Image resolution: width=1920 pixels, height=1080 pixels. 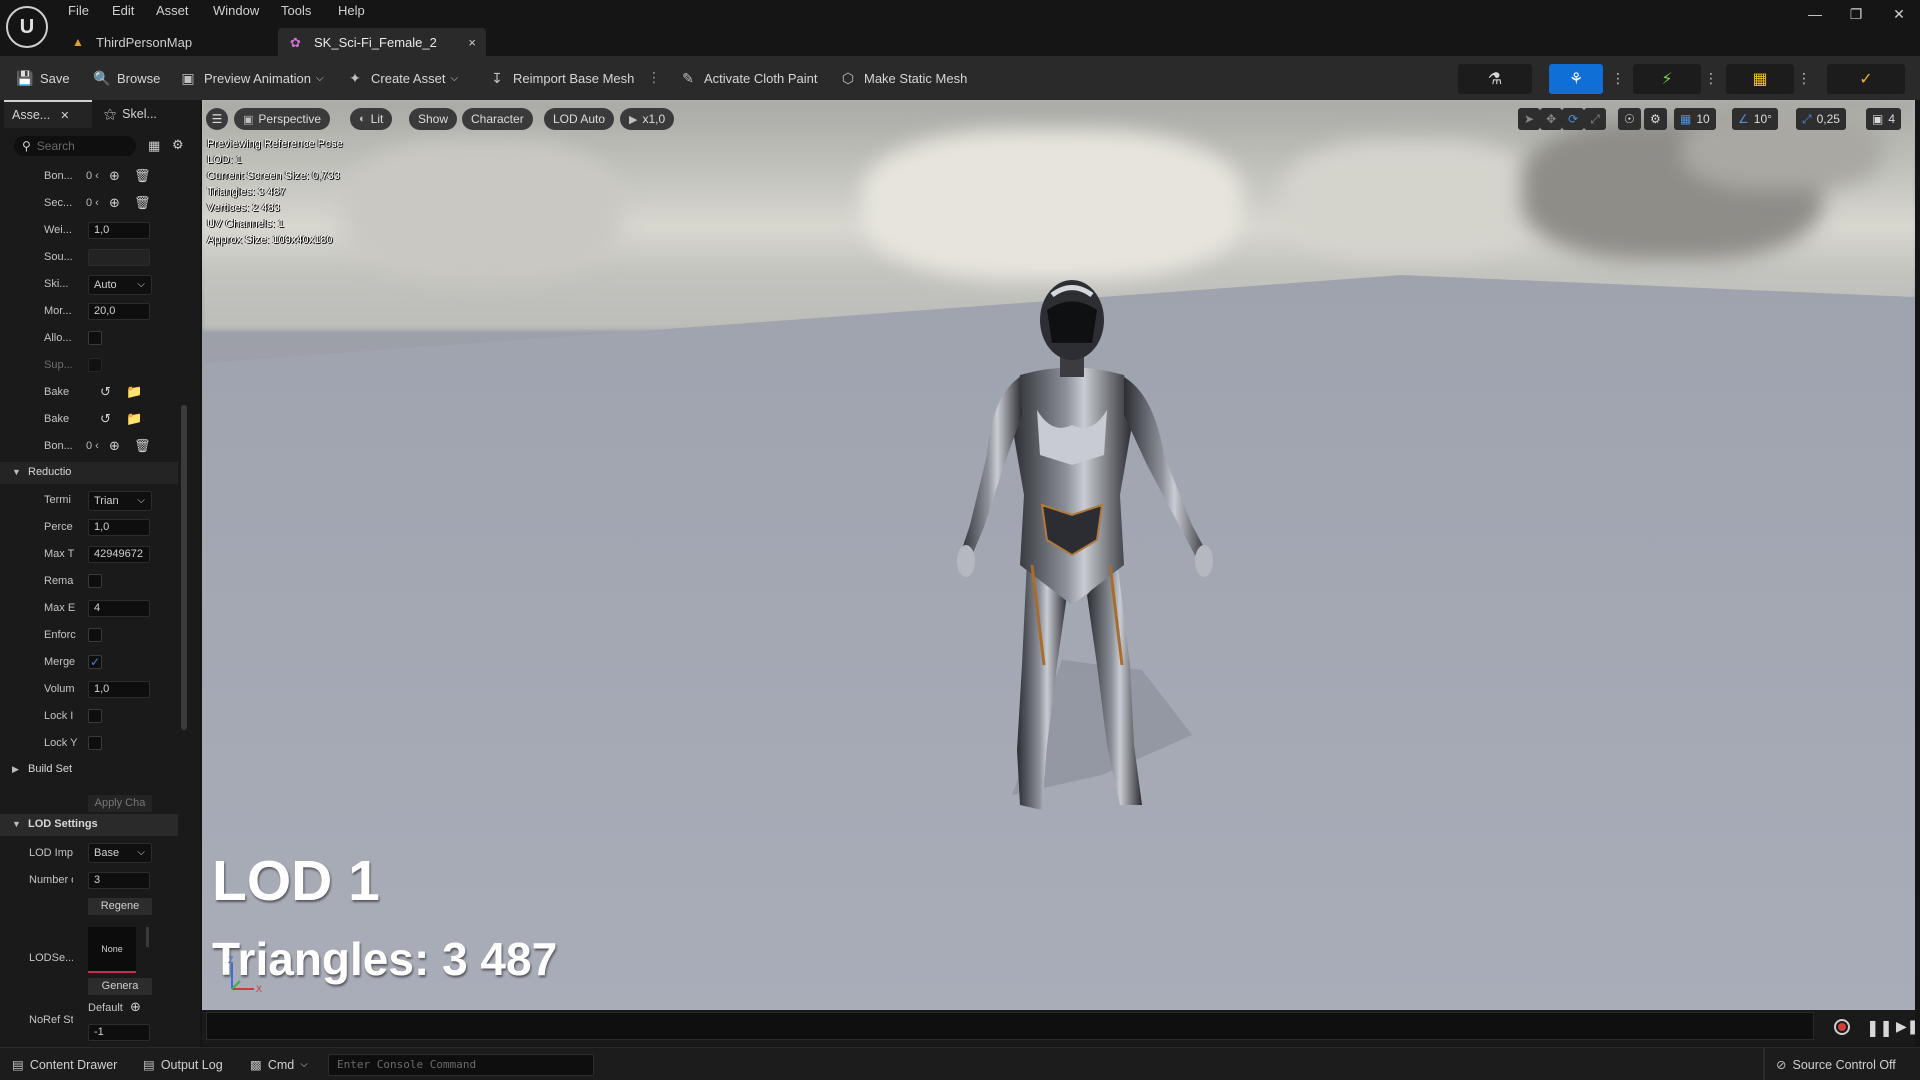 What do you see at coordinates (1010, 1026) in the screenshot?
I see `timeline-track` at bounding box center [1010, 1026].